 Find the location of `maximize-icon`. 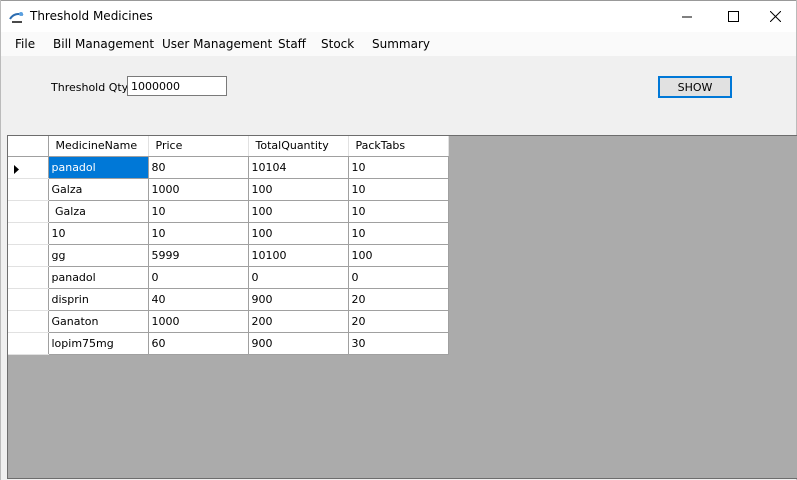

maximize-icon is located at coordinates (733, 16).